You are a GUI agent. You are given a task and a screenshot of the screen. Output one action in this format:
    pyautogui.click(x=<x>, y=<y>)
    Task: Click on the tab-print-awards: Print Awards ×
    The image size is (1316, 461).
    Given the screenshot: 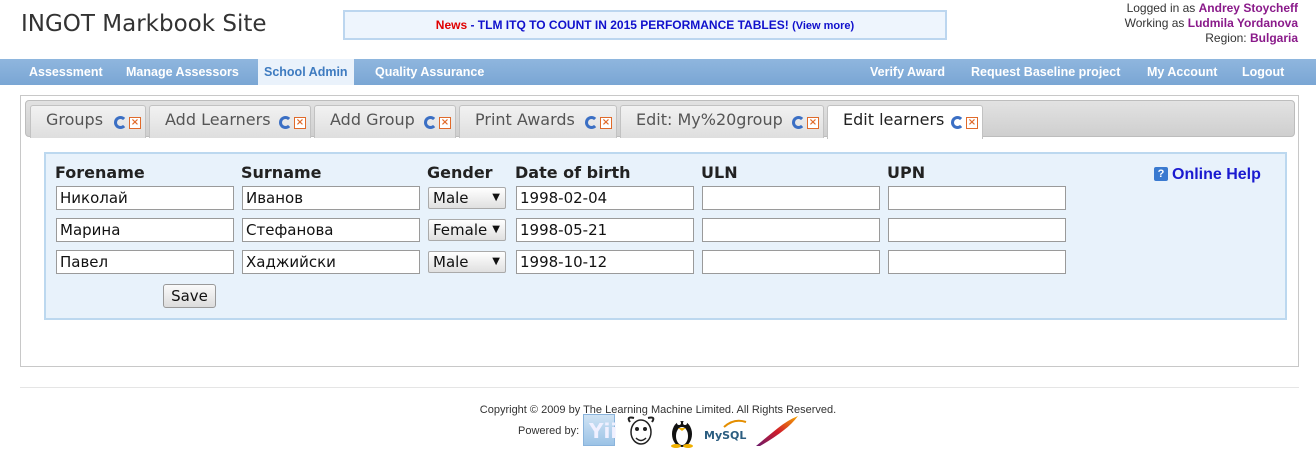 What is the action you would take?
    pyautogui.click(x=538, y=121)
    